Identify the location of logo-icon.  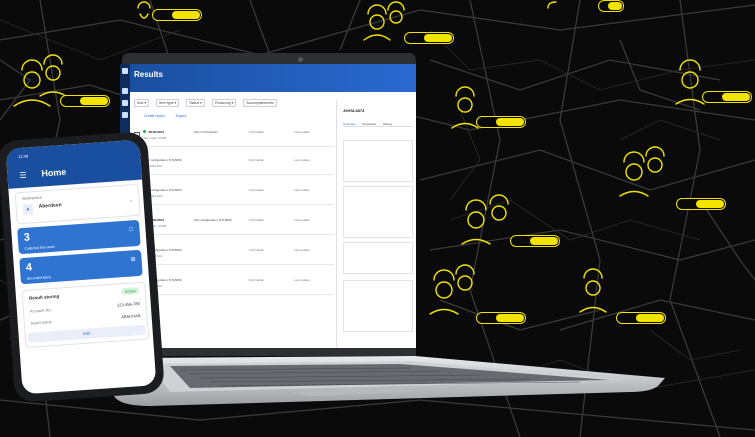
(125, 71).